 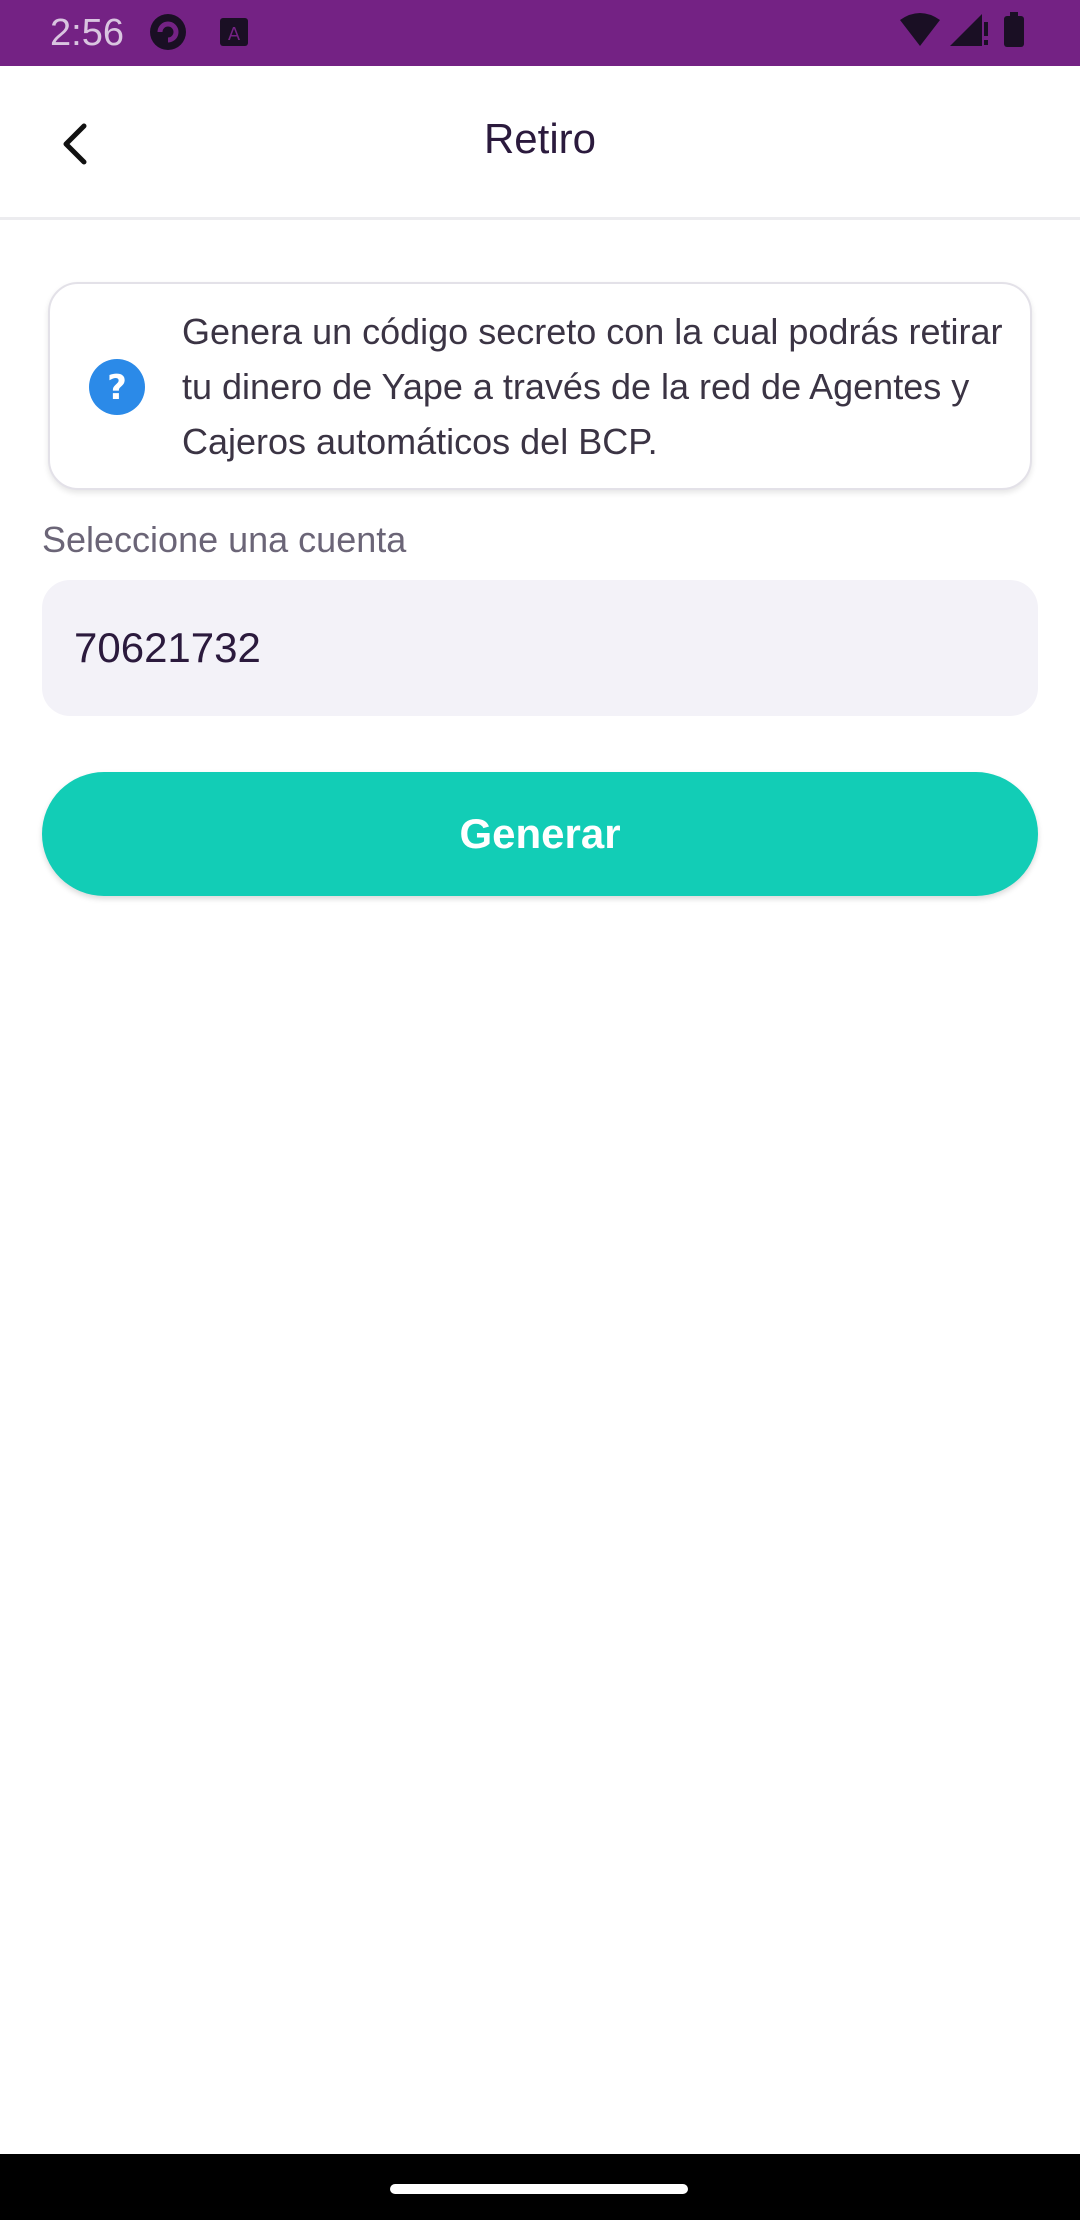 What do you see at coordinates (87, 33) in the screenshot?
I see `status-time: 2:56` at bounding box center [87, 33].